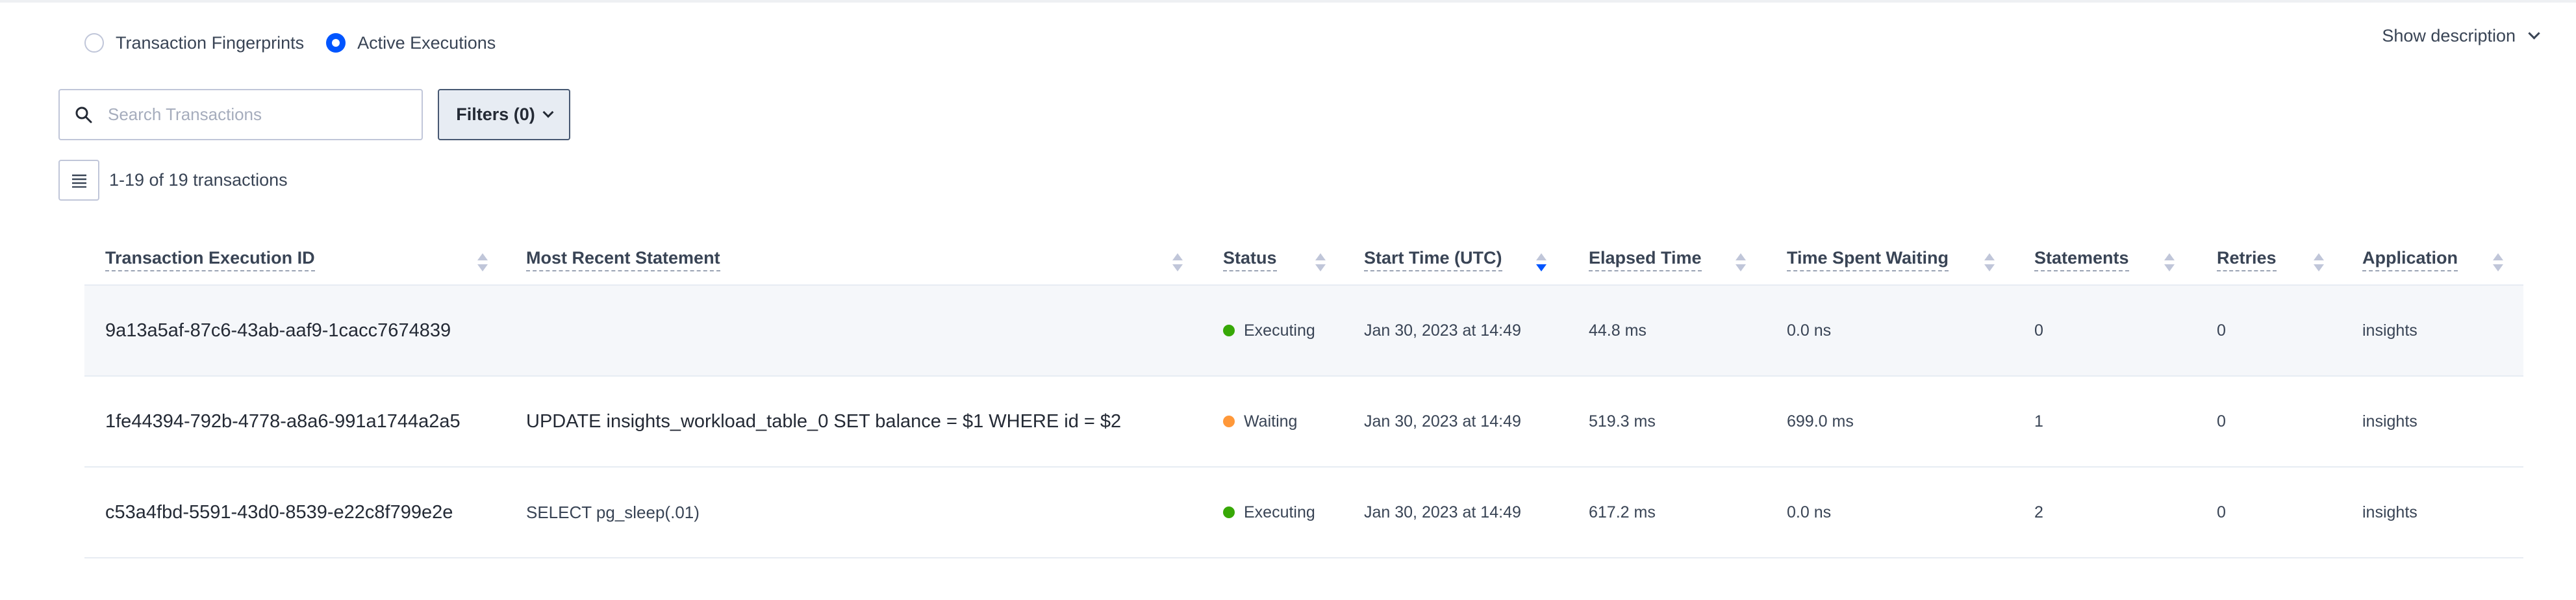  What do you see at coordinates (2449, 35) in the screenshot?
I see `show-description-label: Show description` at bounding box center [2449, 35].